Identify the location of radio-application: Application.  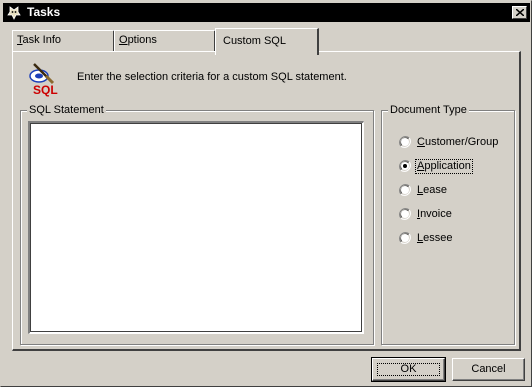
(436, 166).